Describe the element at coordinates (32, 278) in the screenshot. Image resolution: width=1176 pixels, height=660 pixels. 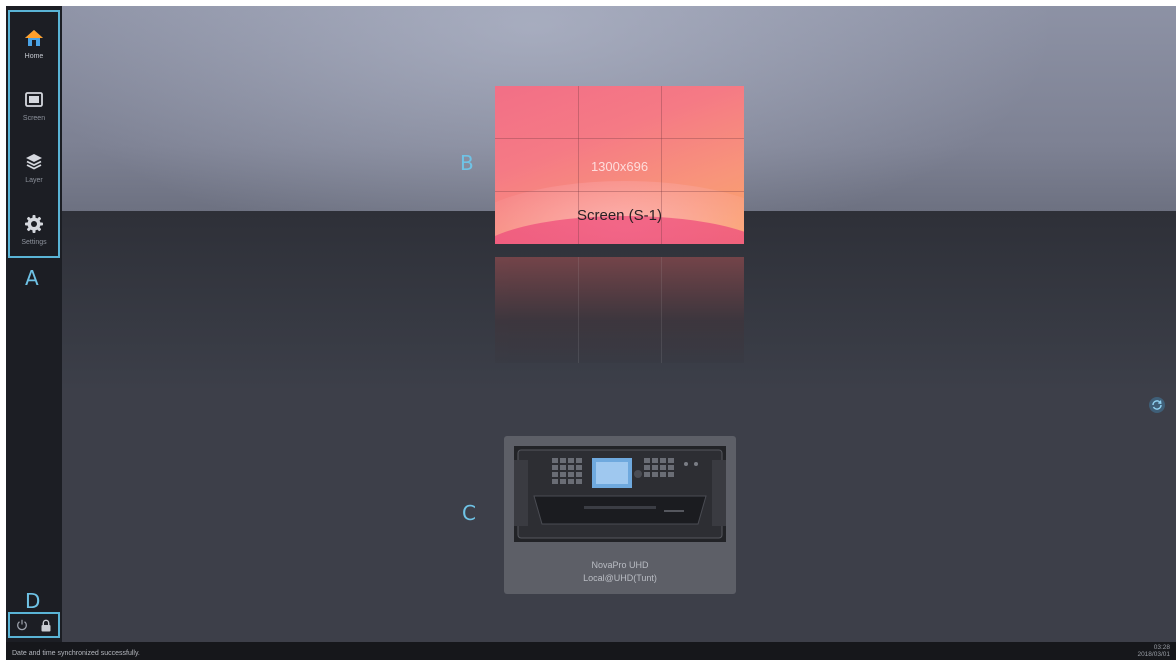
I see `callout-a: A` at that location.